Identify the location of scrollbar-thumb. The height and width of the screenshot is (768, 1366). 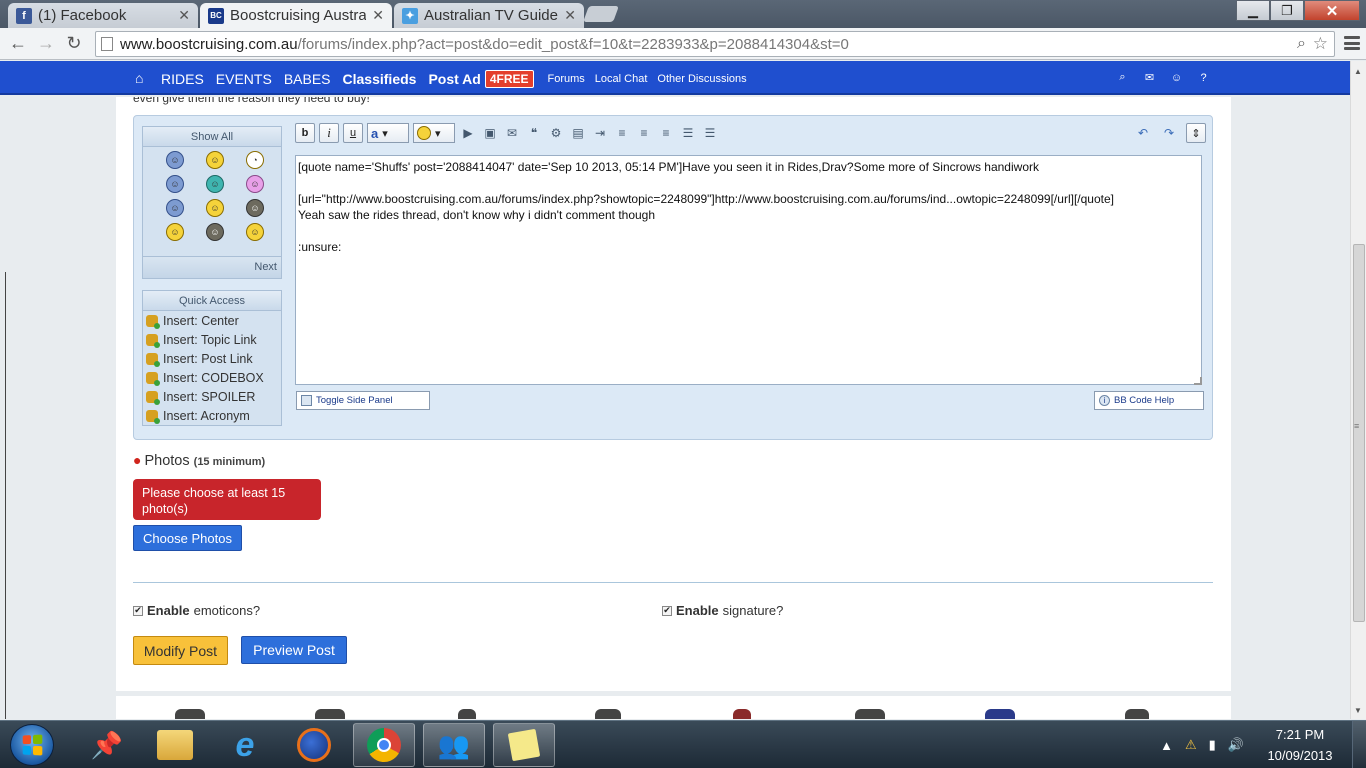
(1359, 433).